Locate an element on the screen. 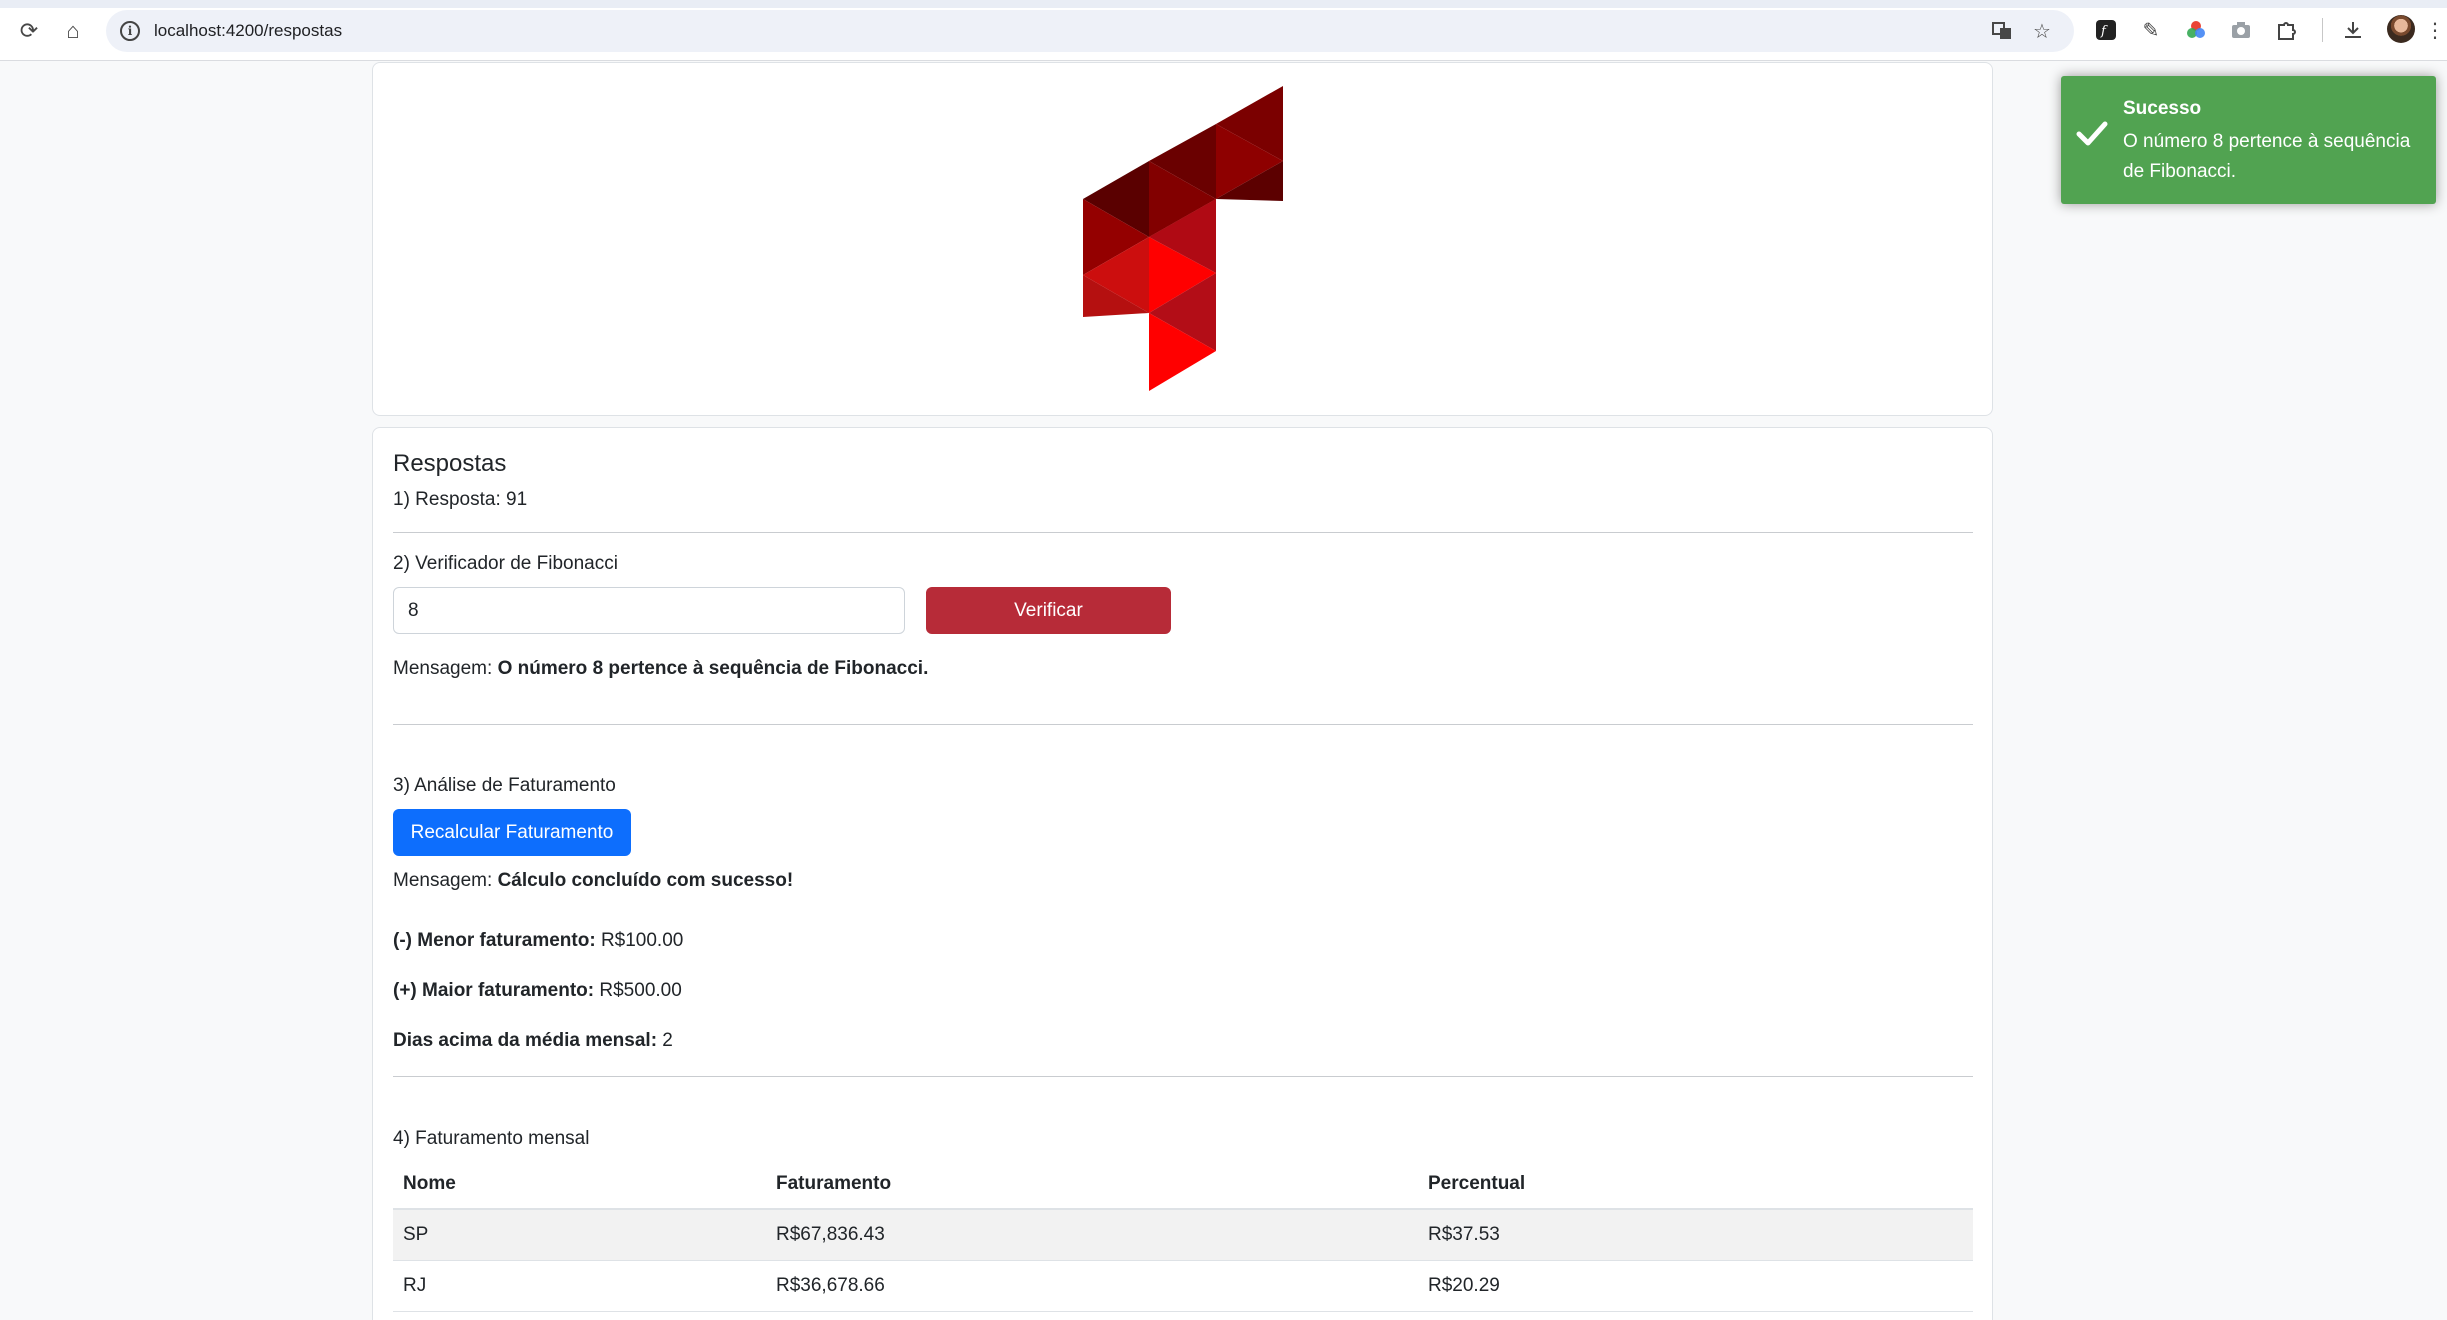 The image size is (2447, 1320). checkmark-icon is located at coordinates (2092, 133).